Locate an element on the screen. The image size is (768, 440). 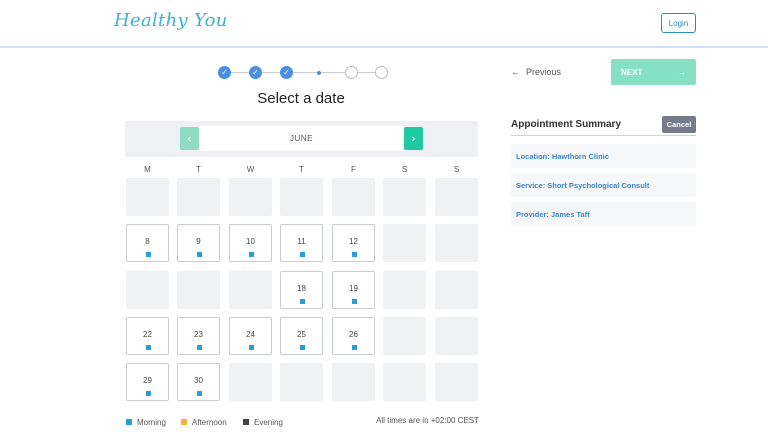
month-label: JUNE is located at coordinates (301, 138).